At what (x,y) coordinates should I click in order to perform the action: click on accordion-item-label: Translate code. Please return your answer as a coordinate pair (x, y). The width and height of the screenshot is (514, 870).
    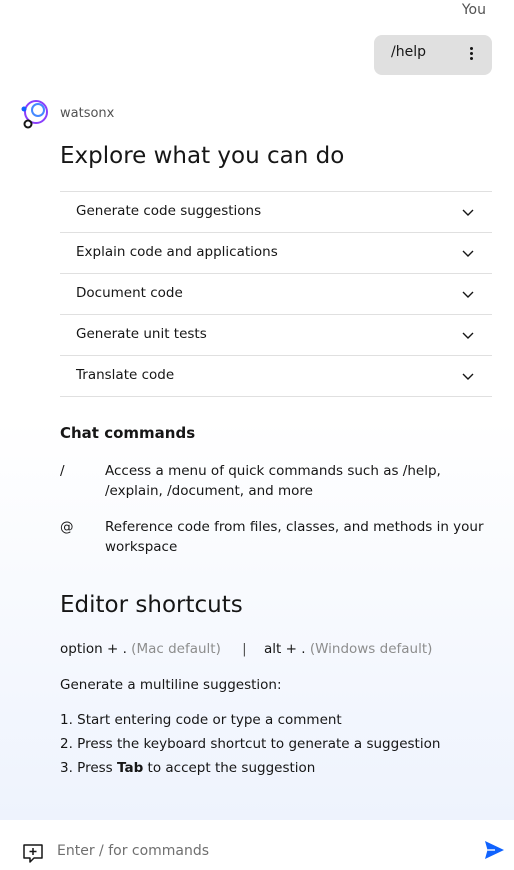
    Looking at the image, I should click on (125, 375).